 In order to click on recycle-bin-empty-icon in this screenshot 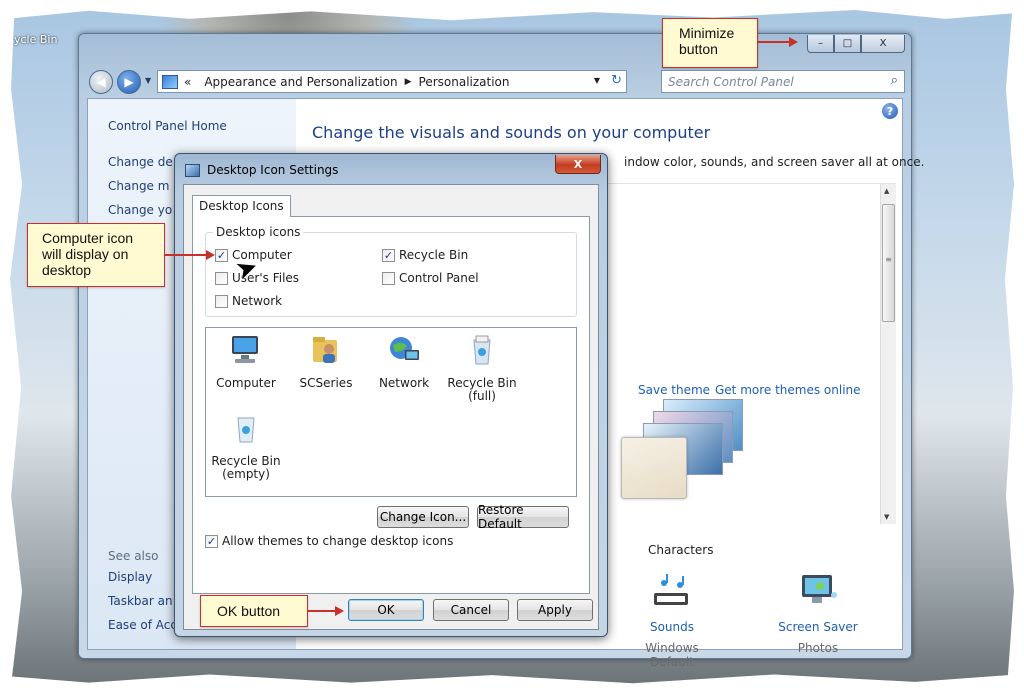, I will do `click(246, 430)`.